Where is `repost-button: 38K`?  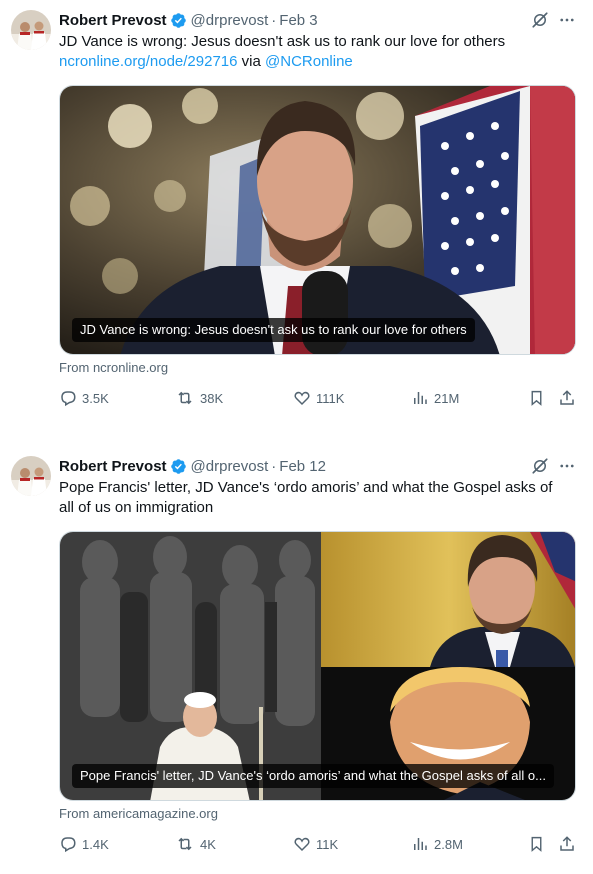 repost-button: 38K is located at coordinates (199, 398).